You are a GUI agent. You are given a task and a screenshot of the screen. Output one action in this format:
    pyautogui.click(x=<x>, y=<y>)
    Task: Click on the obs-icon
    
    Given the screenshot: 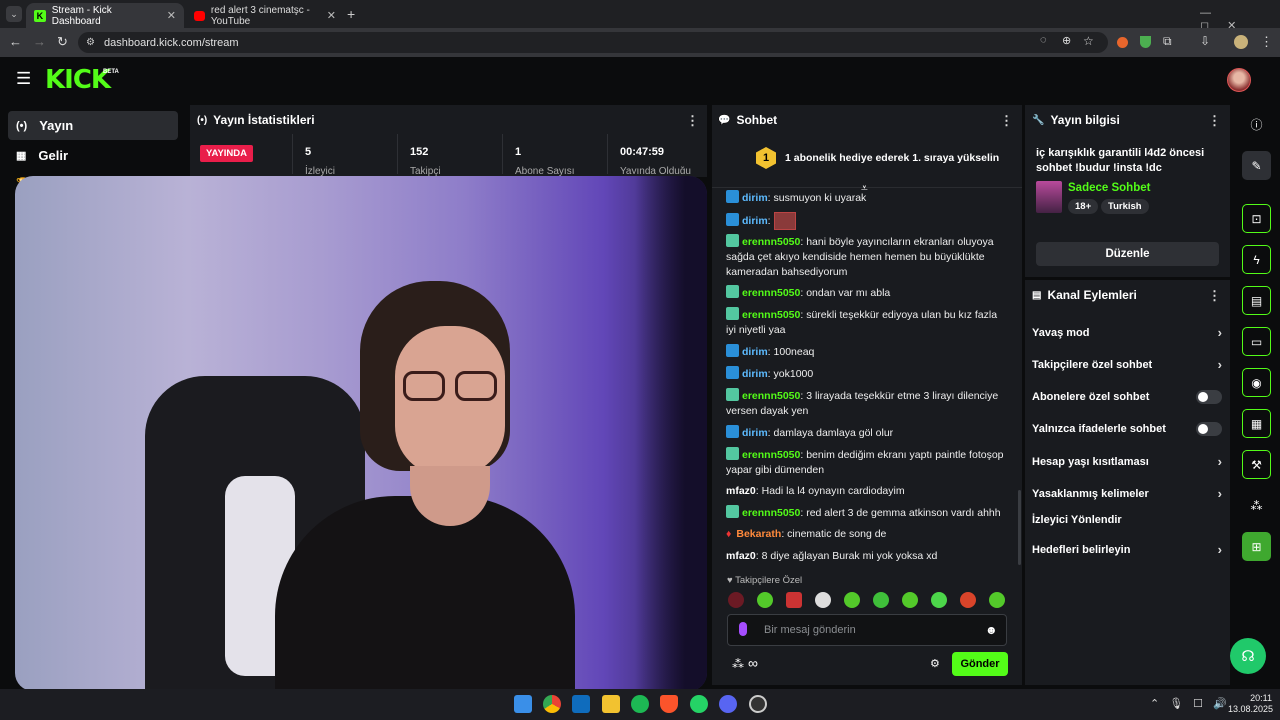 What is the action you would take?
    pyautogui.click(x=758, y=704)
    